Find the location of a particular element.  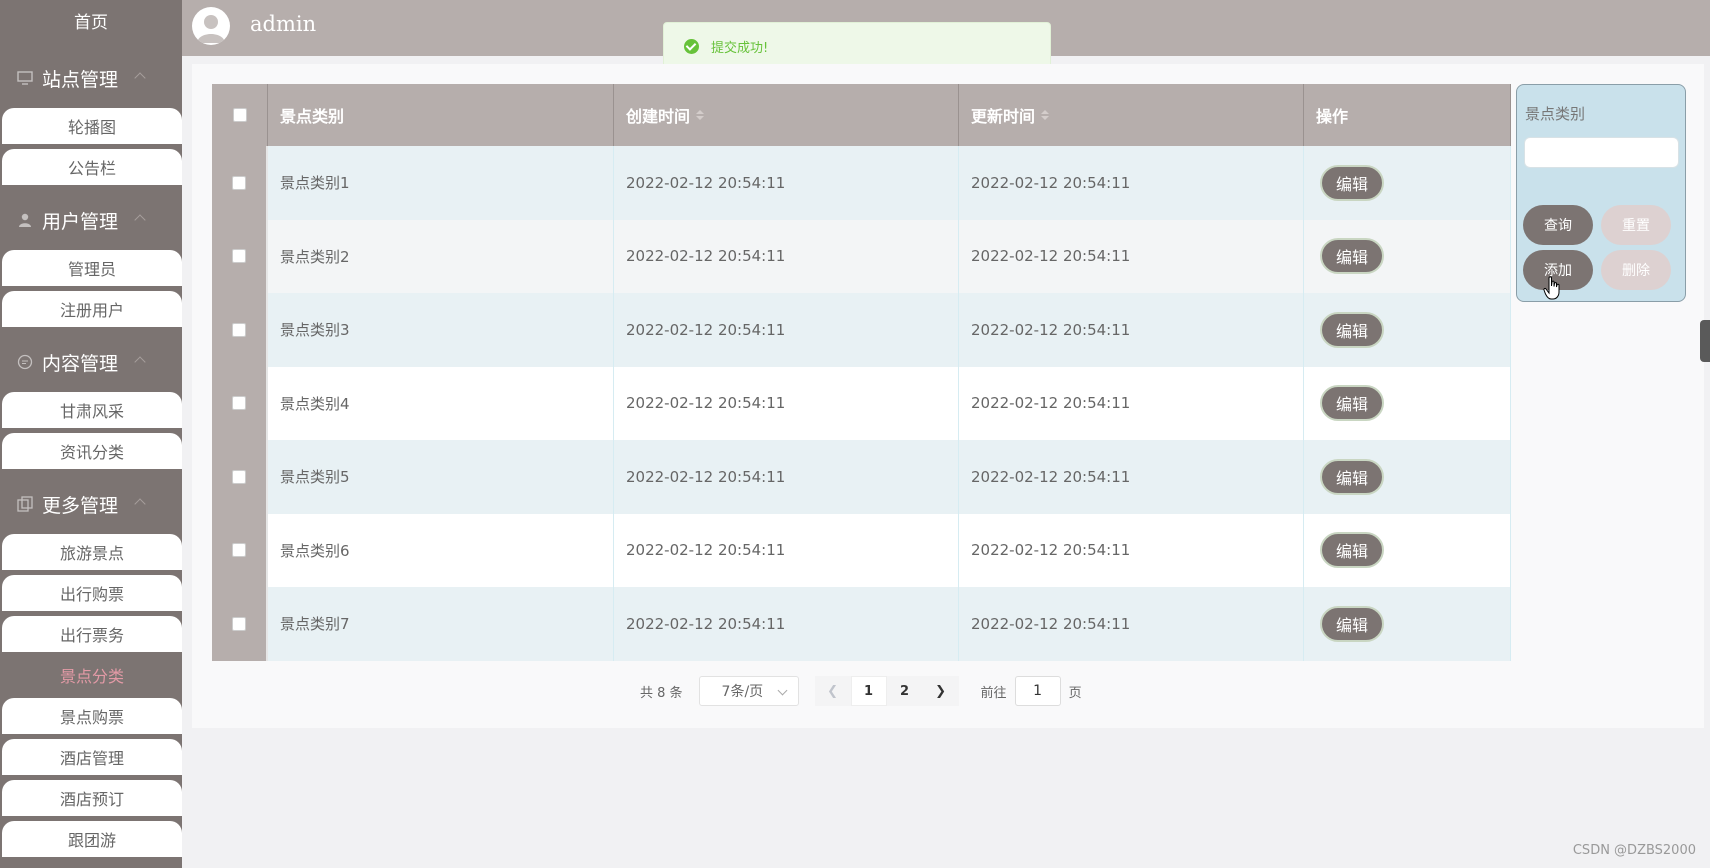

sidebar-group-label: 内容管理 is located at coordinates (80, 363).